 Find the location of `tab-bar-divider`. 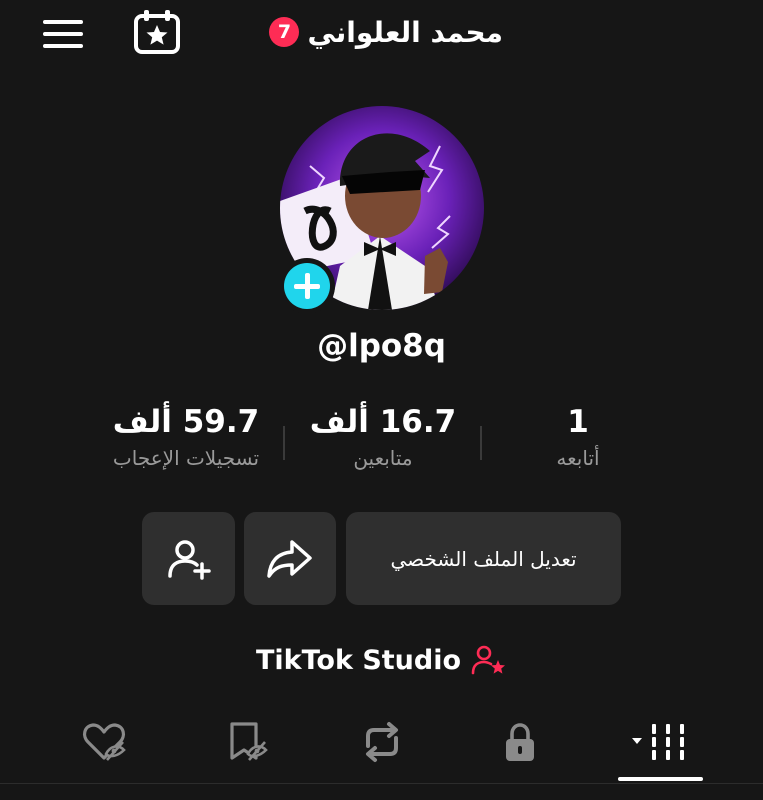

tab-bar-divider is located at coordinates (381, 783).